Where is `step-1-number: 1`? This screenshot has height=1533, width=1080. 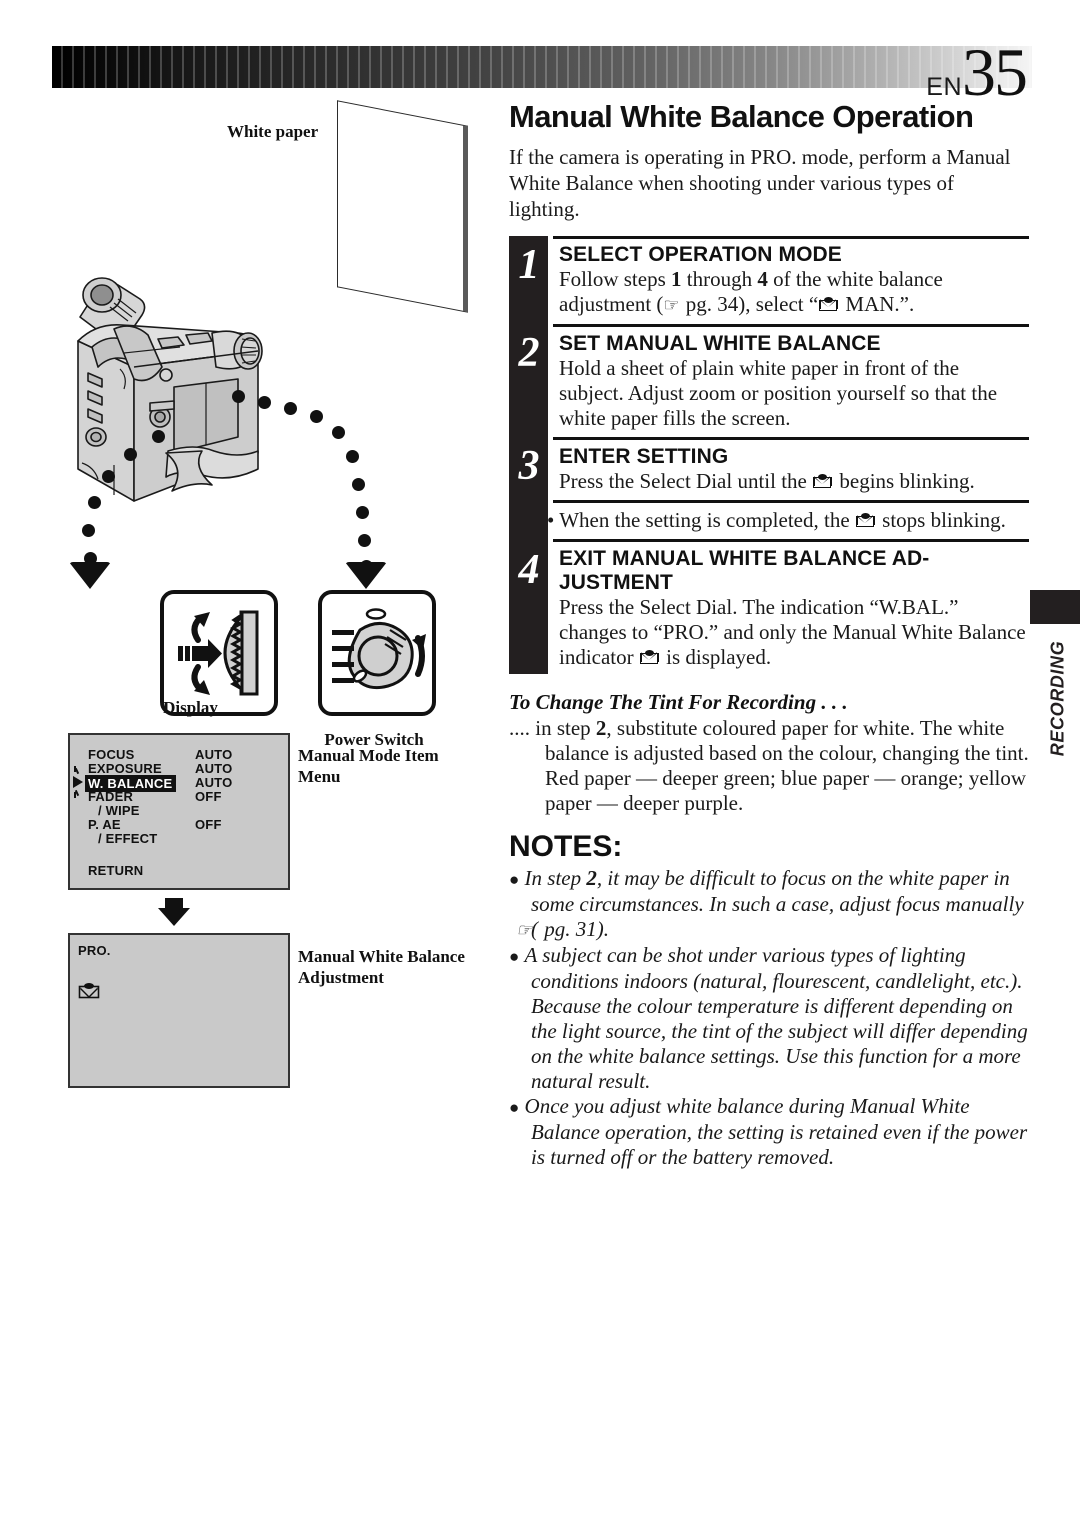 step-1-number: 1 is located at coordinates (529, 265).